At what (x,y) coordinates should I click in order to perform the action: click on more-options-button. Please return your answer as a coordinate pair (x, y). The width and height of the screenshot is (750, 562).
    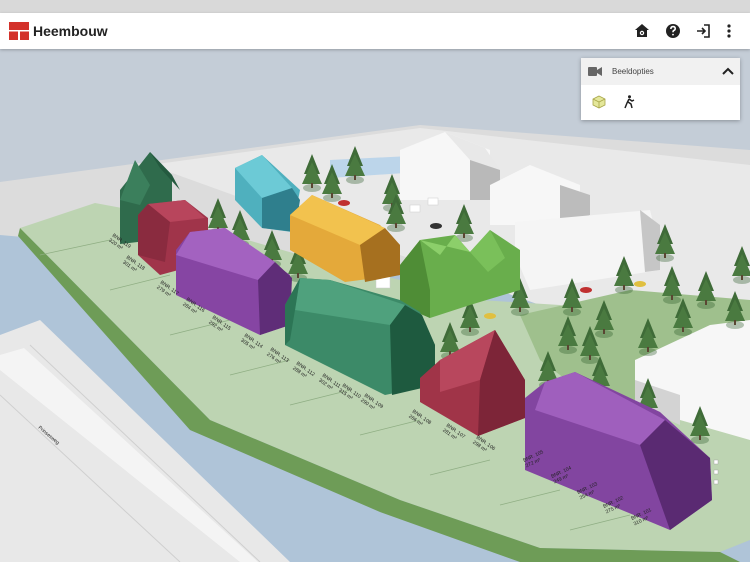
    Looking at the image, I should click on (729, 31).